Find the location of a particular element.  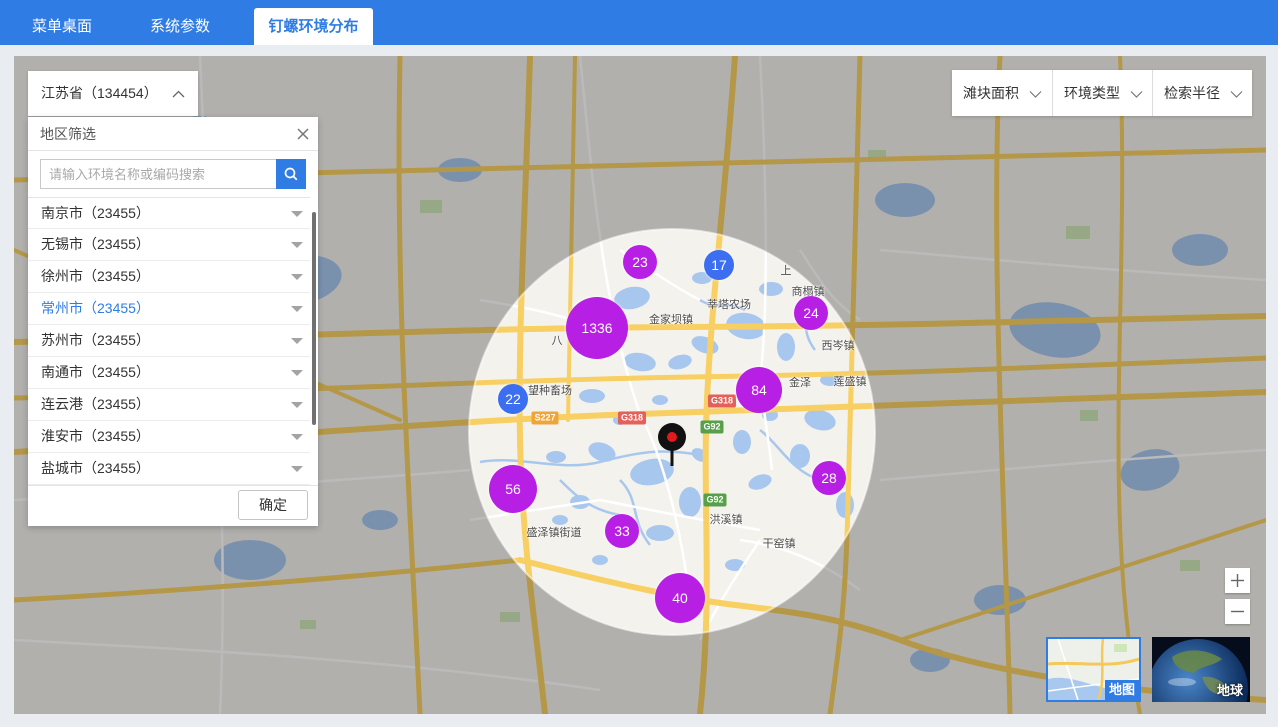

region-list-item: 盐城市（23455） is located at coordinates (169, 469).